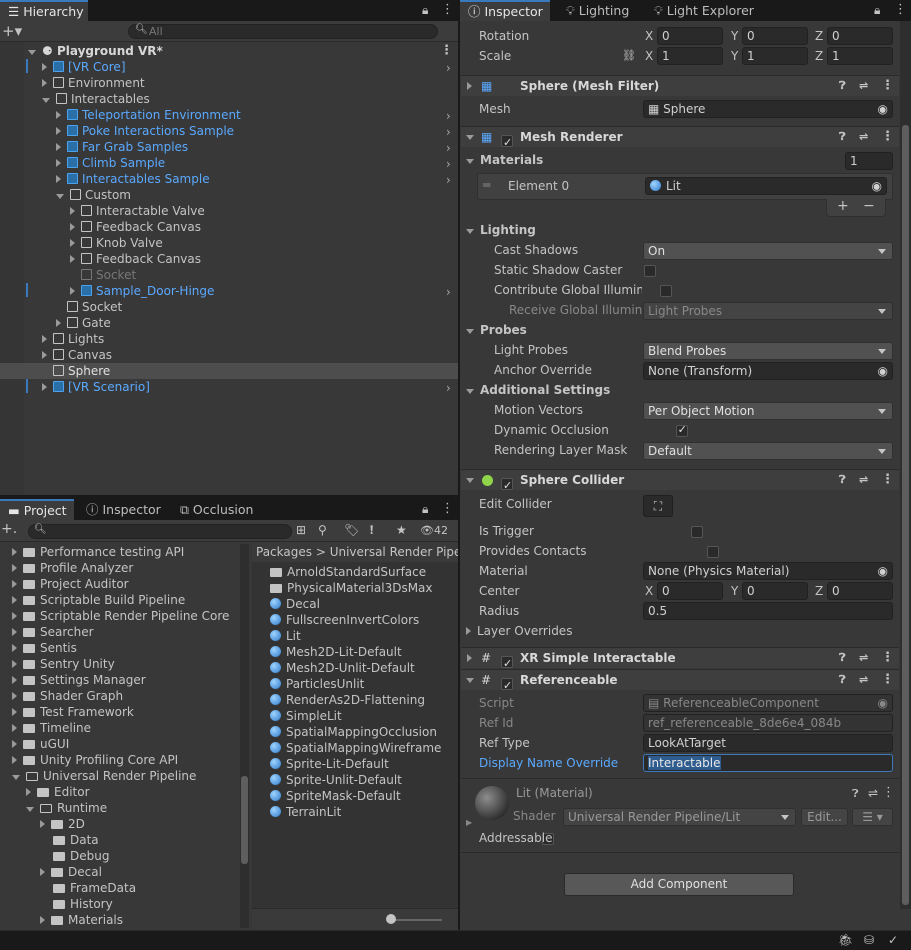  I want to click on hier-row-lights: Lights, so click(73, 339).